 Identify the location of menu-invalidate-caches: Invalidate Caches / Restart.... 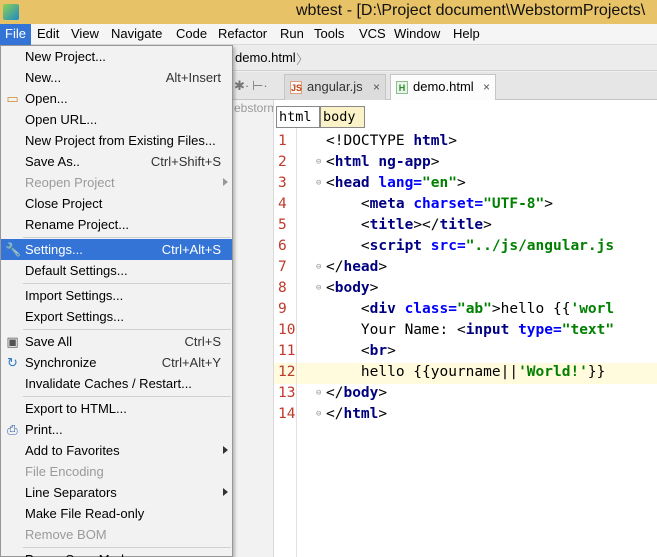
(116, 383).